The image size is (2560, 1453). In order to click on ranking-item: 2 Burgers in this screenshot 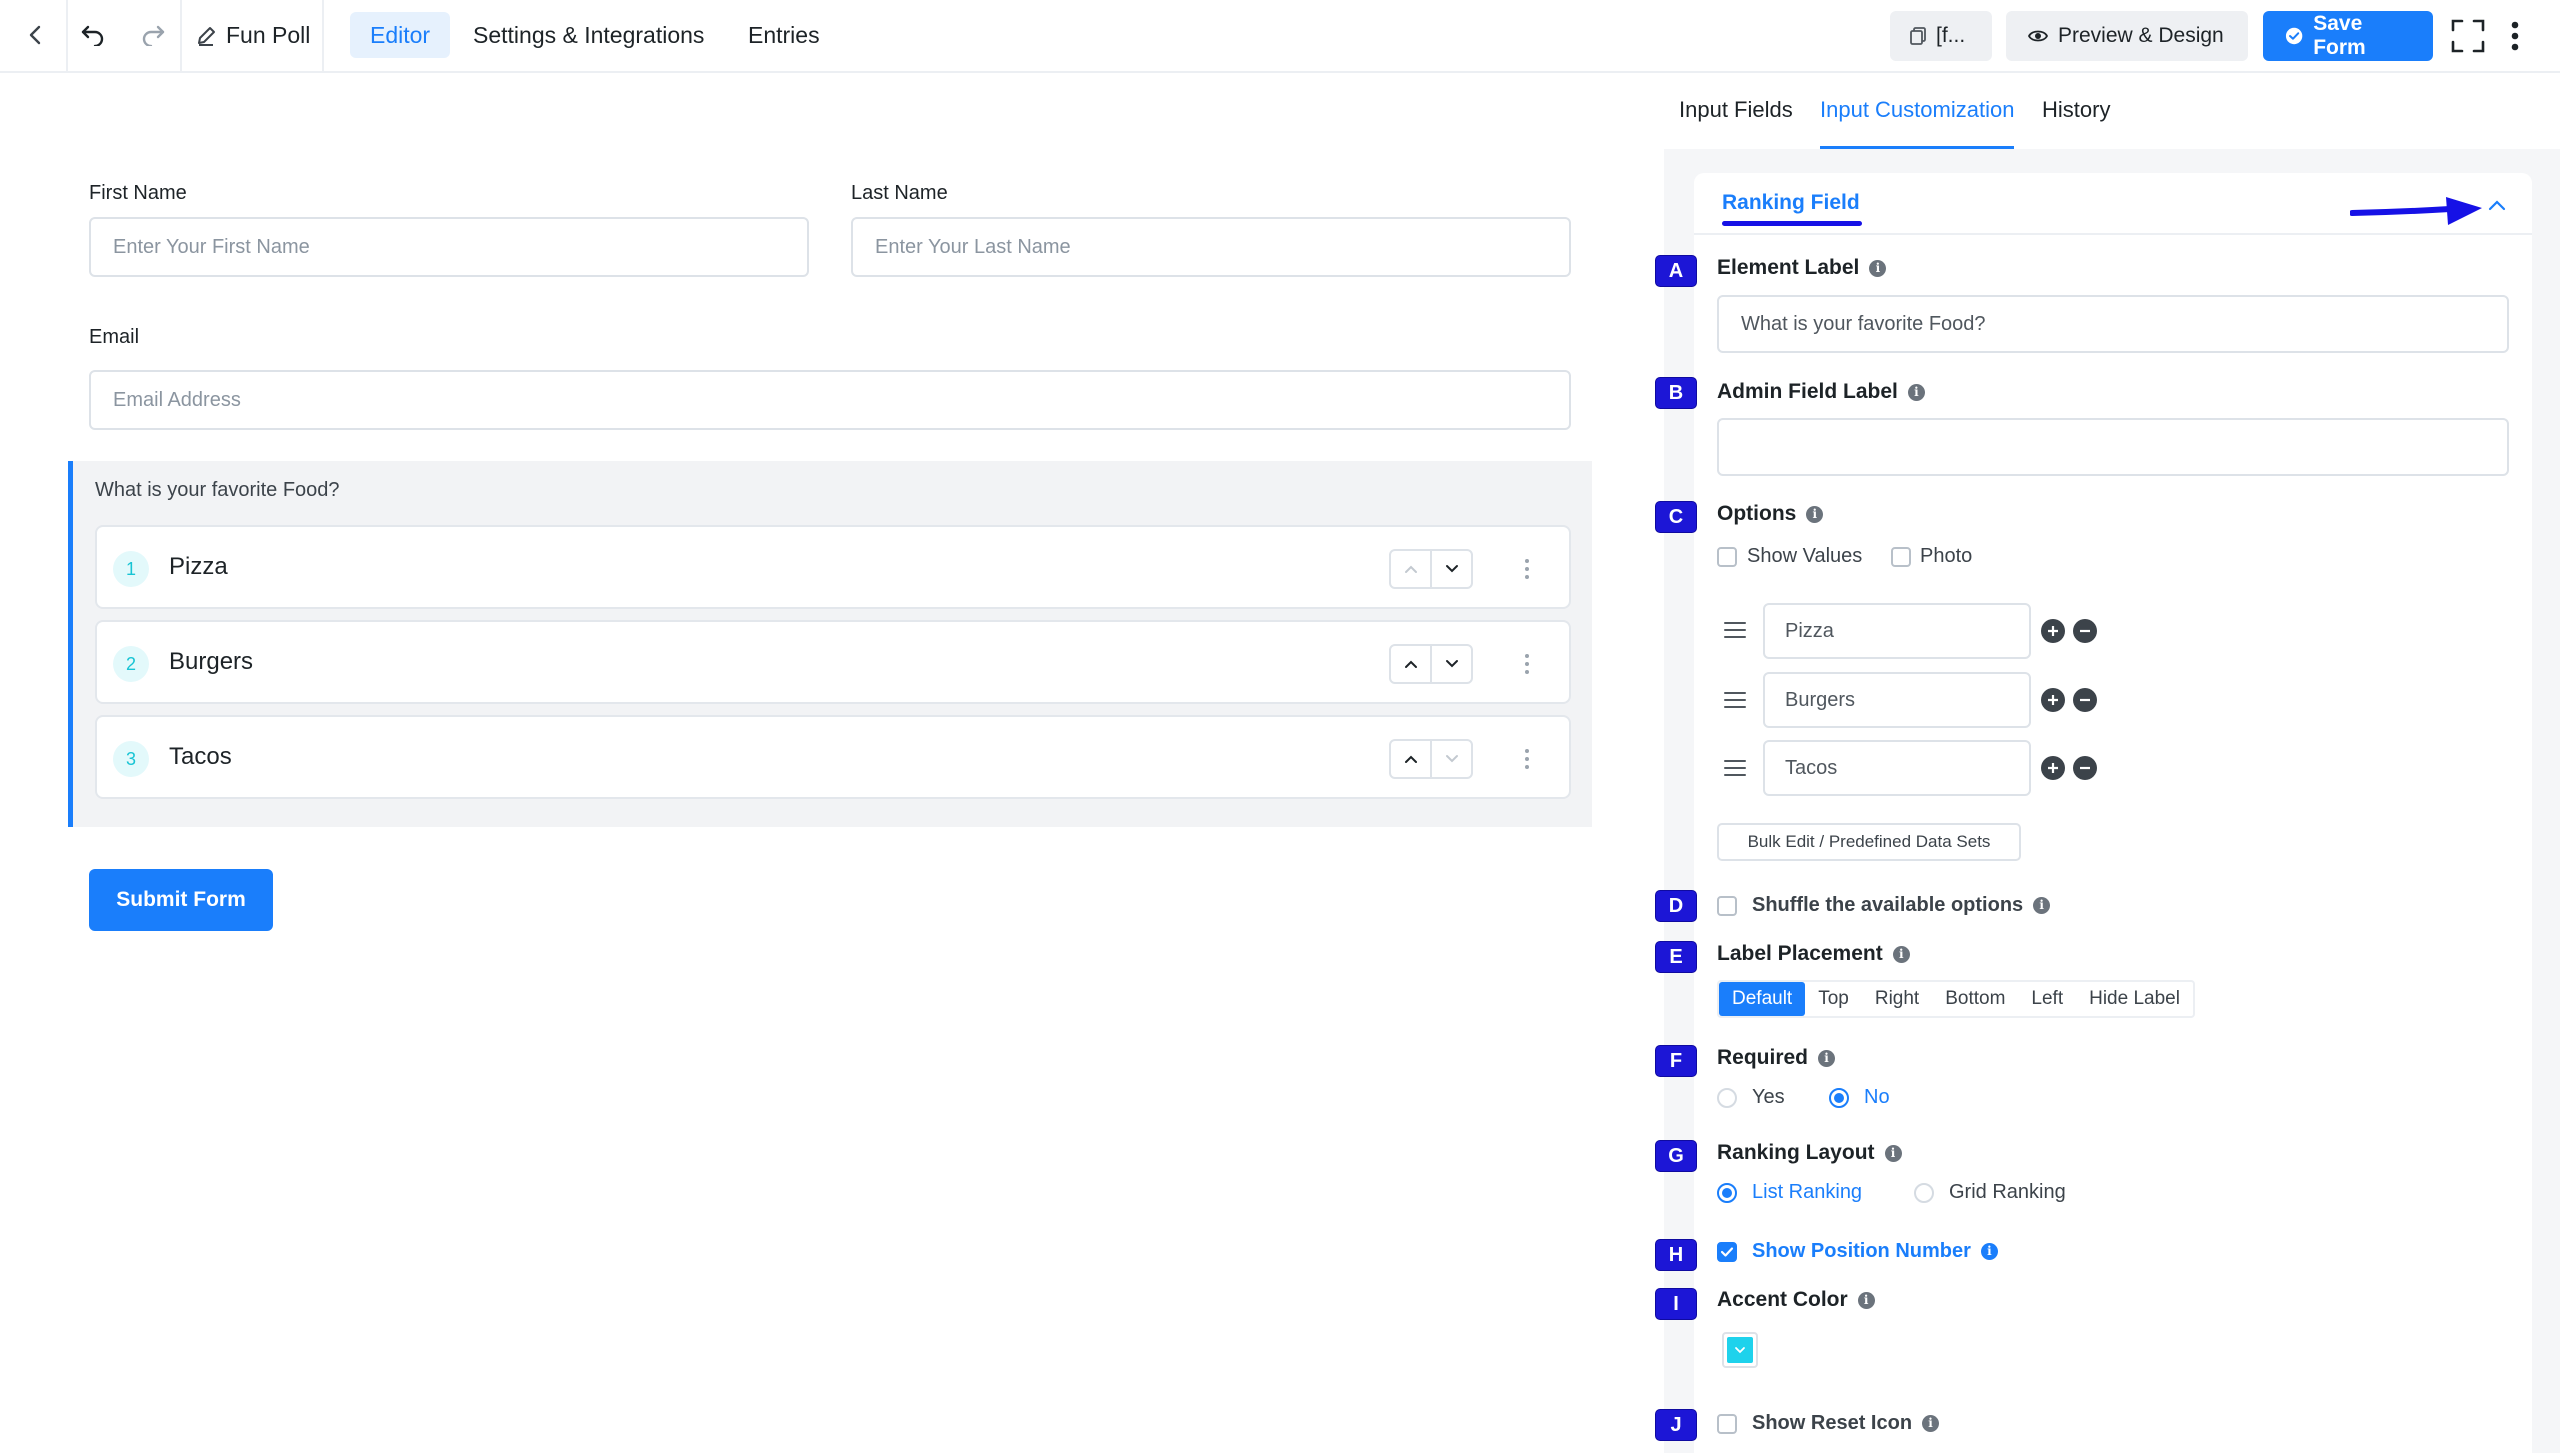, I will do `click(833, 662)`.